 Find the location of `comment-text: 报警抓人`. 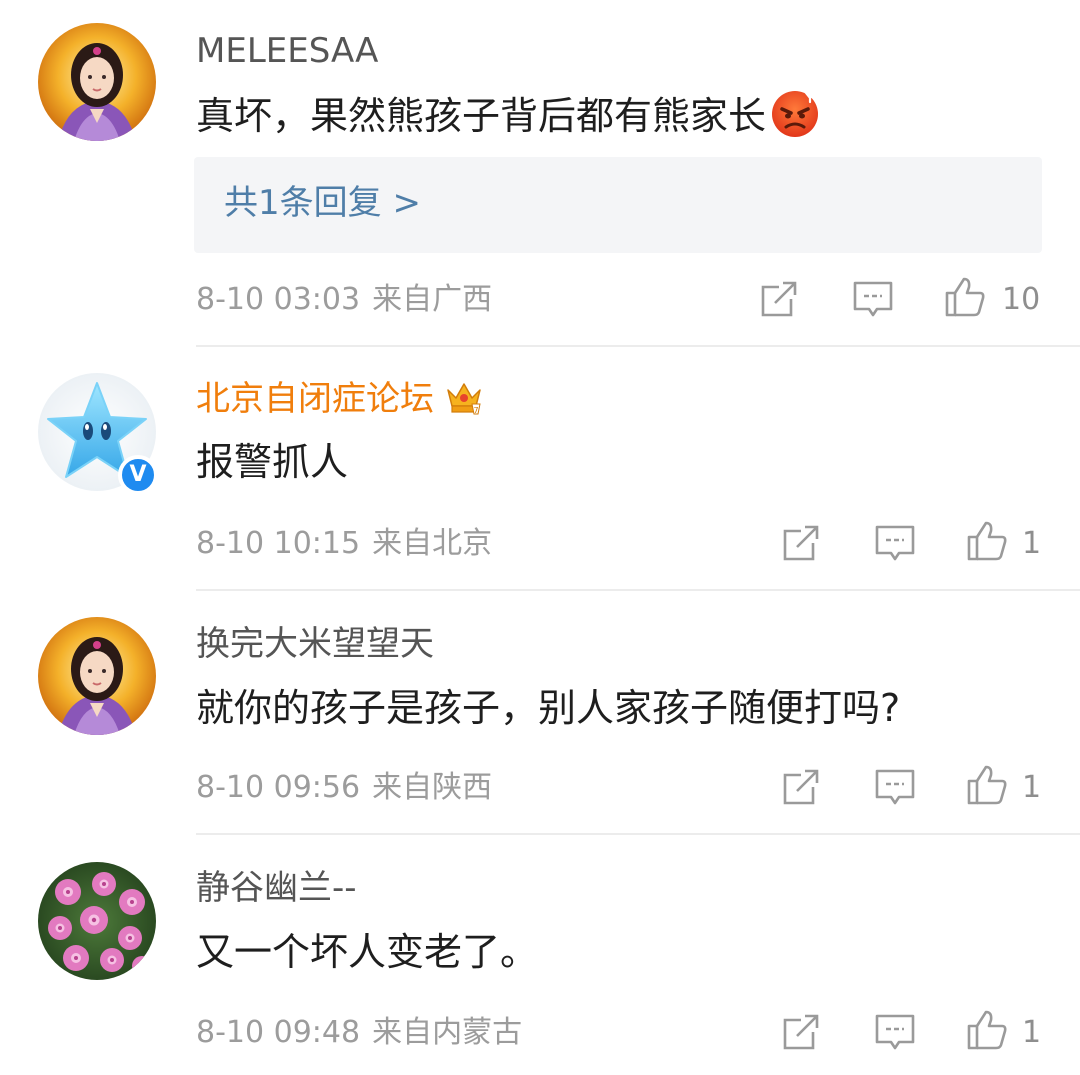

comment-text: 报警抓人 is located at coordinates (272, 462).